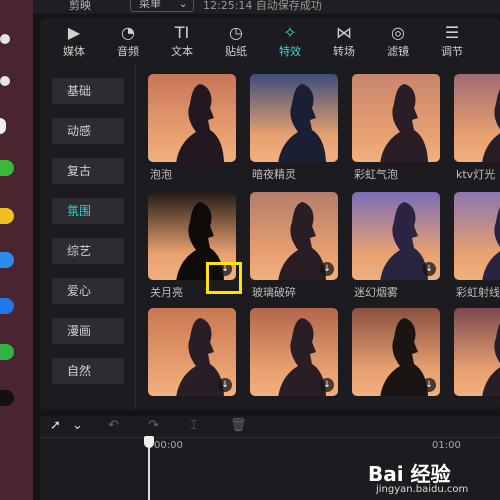  I want to click on tab-label: 贴纸, so click(236, 51).